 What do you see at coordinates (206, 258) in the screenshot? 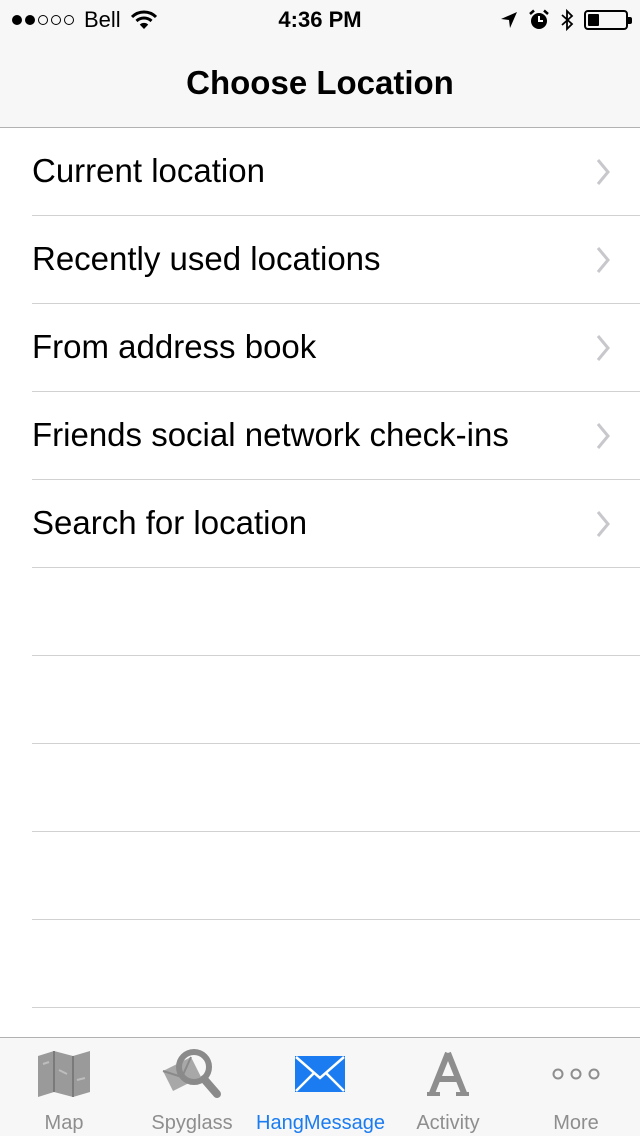
I see `list-item-label: Recently used locations` at bounding box center [206, 258].